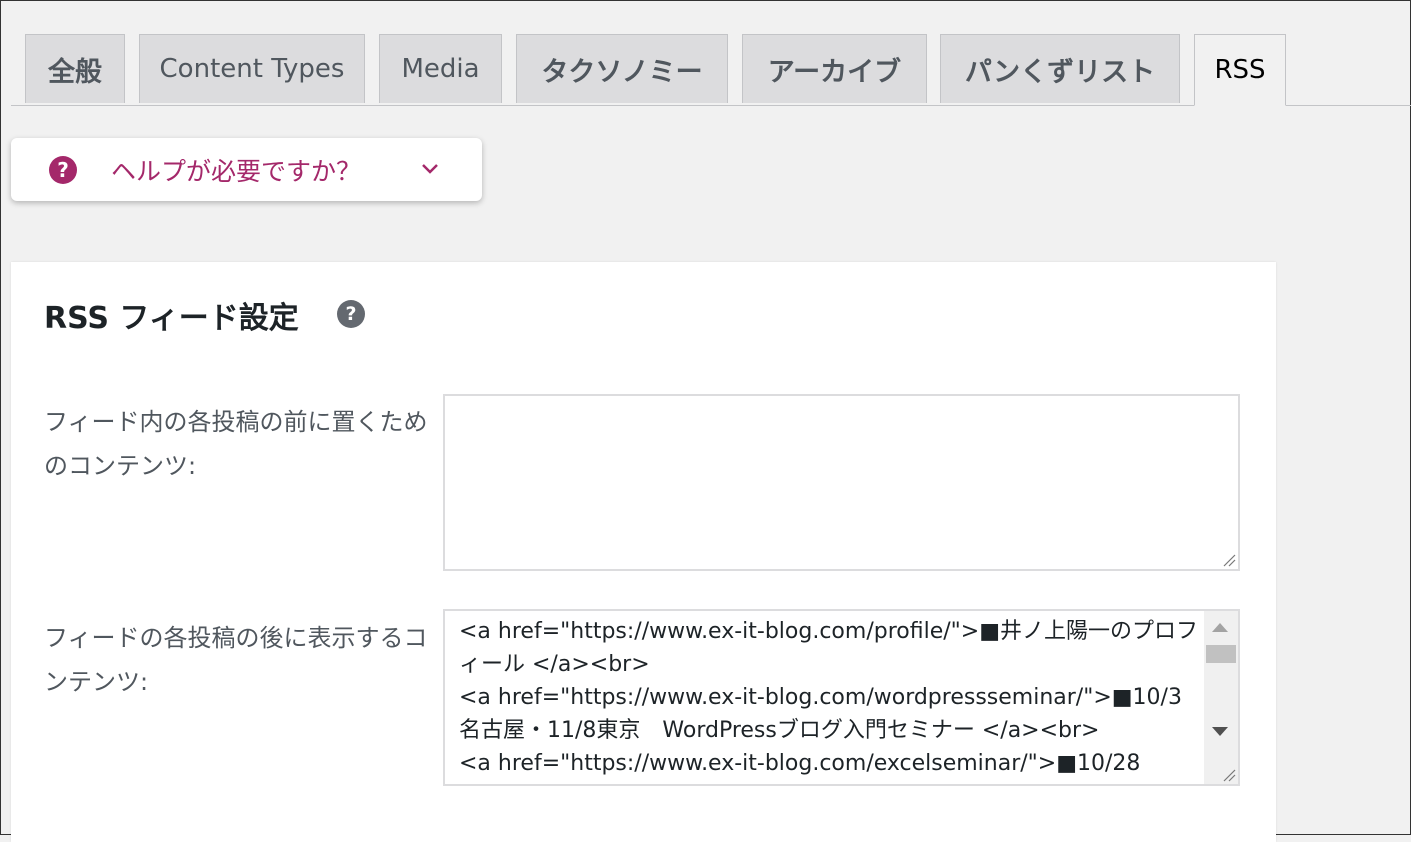  Describe the element at coordinates (430, 169) in the screenshot. I see `chevron-down-icon` at that location.